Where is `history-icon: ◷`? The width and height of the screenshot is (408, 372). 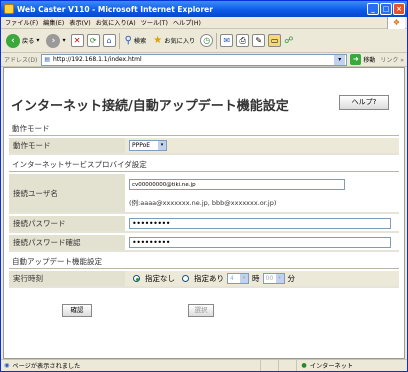
history-icon: ◷ is located at coordinates (207, 40).